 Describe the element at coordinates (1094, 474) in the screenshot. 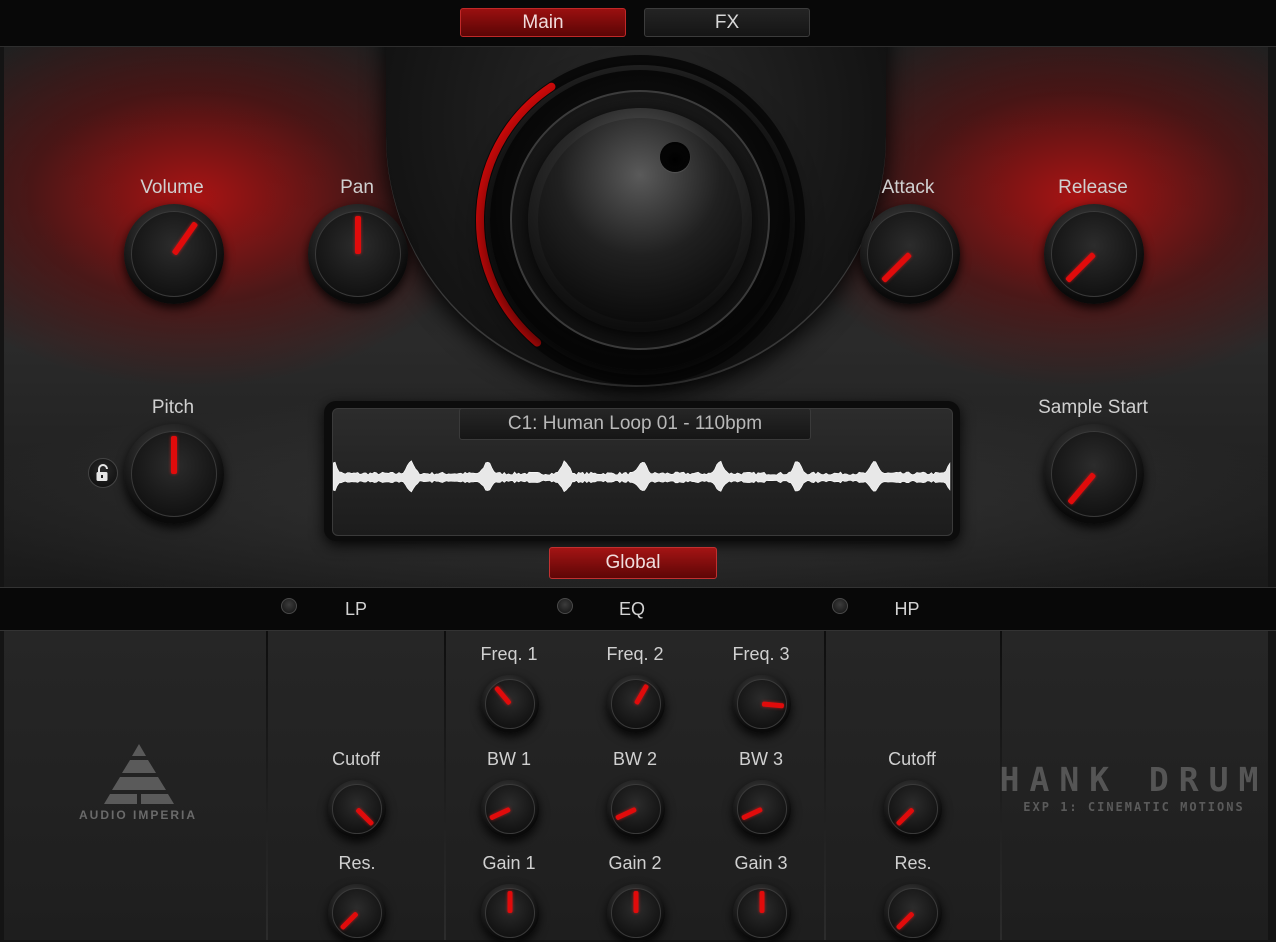

I see `sample-start-knob` at that location.